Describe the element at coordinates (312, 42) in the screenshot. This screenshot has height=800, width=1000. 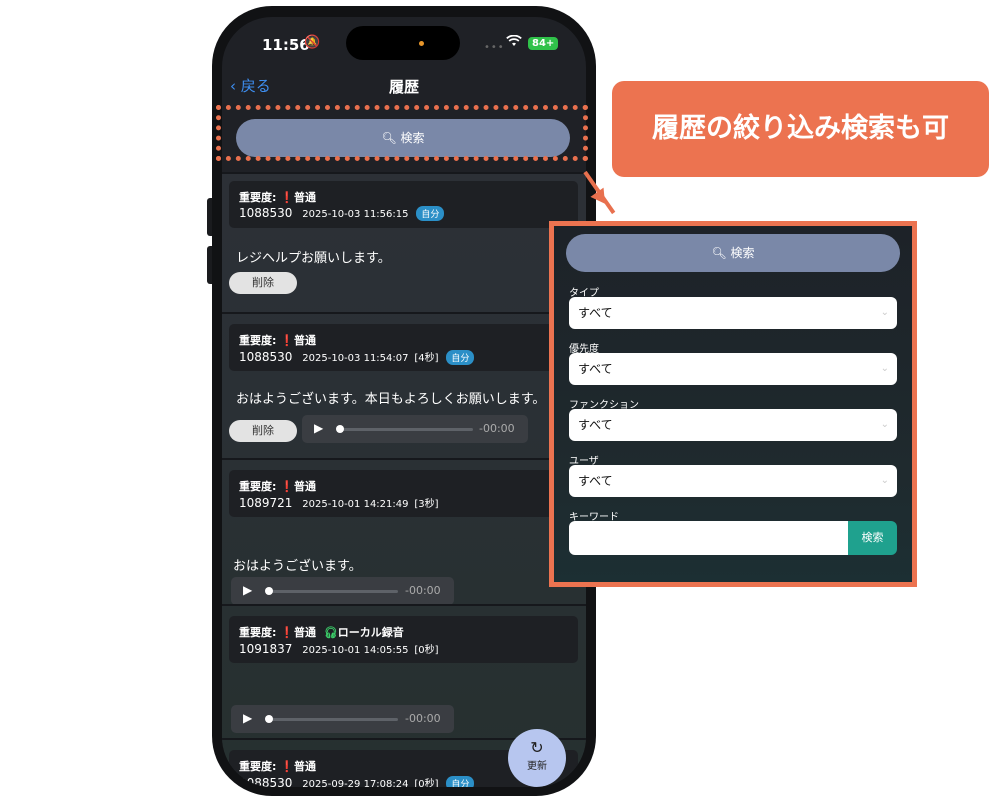
I see `bell-slash-icon: 🔕` at that location.